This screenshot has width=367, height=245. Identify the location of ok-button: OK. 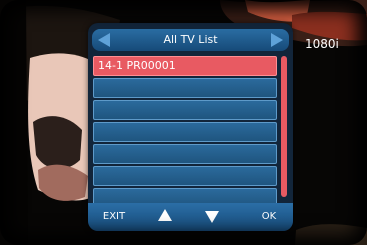
(269, 217).